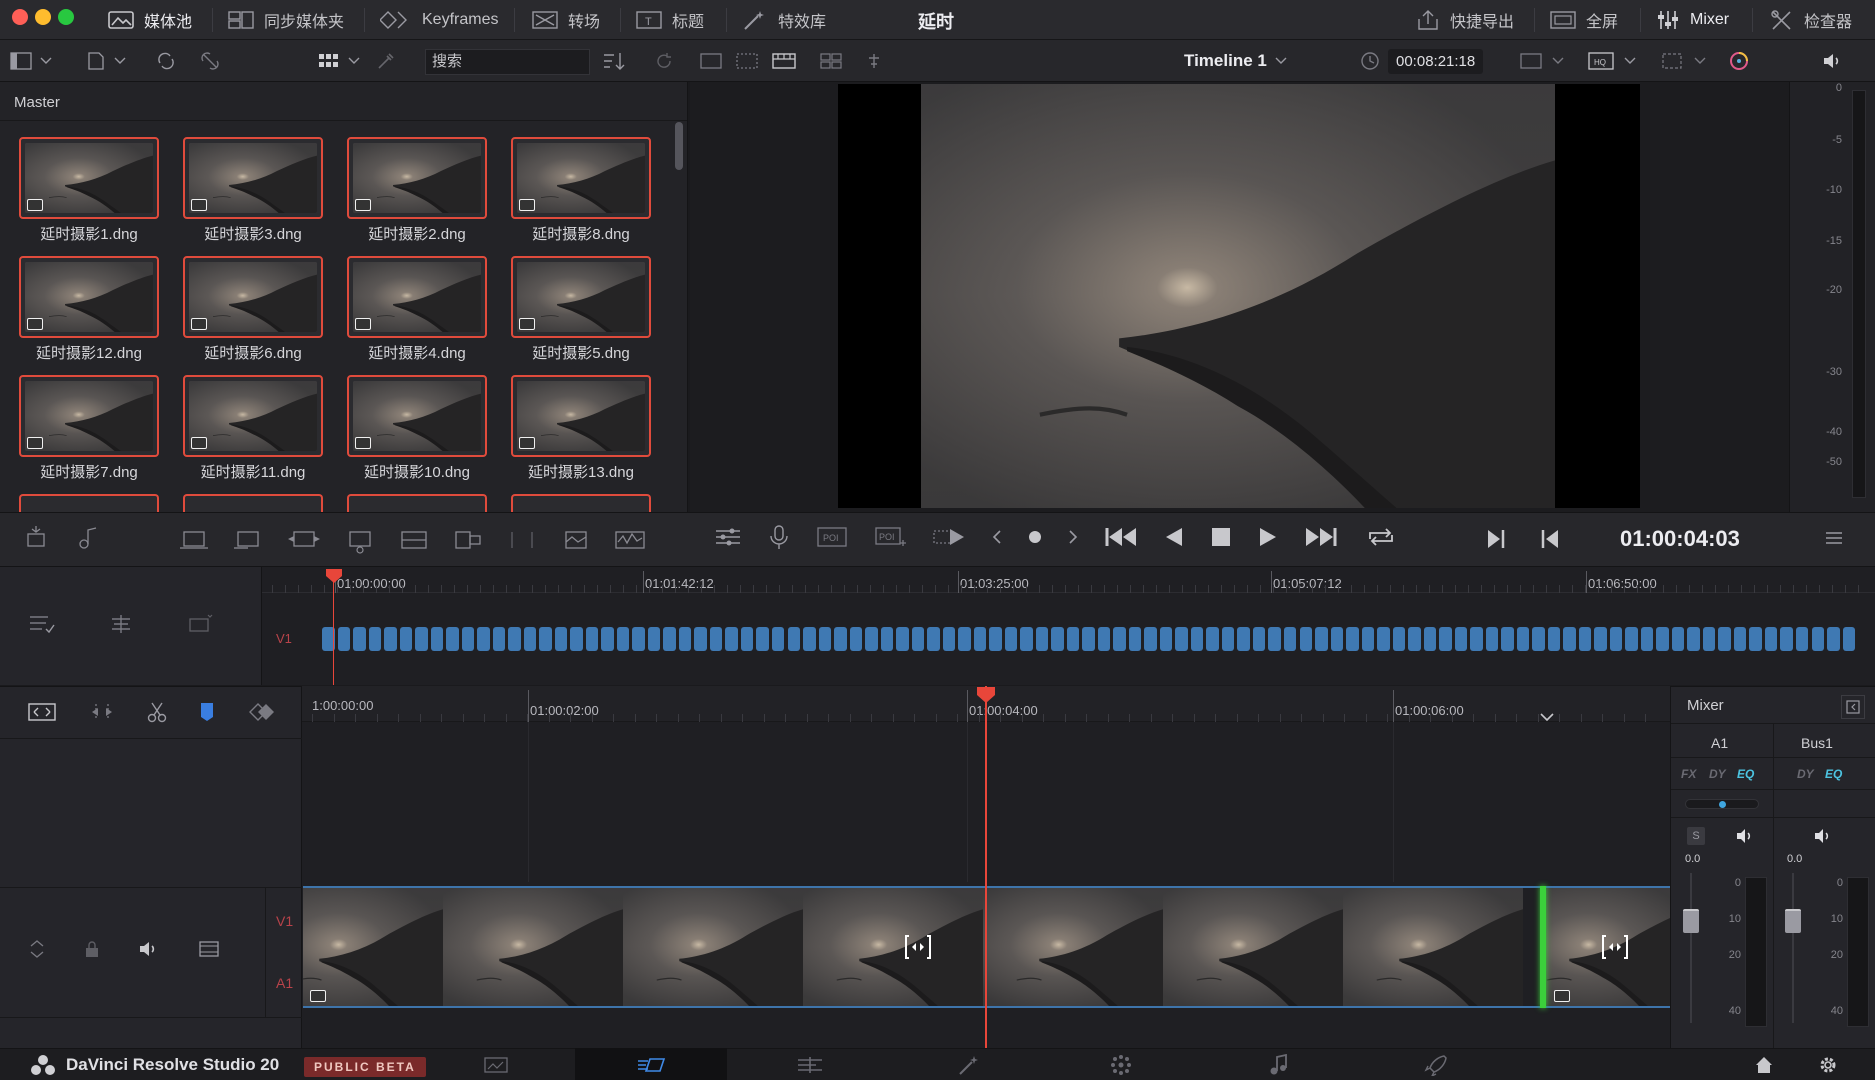  I want to click on play-around-icon, so click(949, 537).